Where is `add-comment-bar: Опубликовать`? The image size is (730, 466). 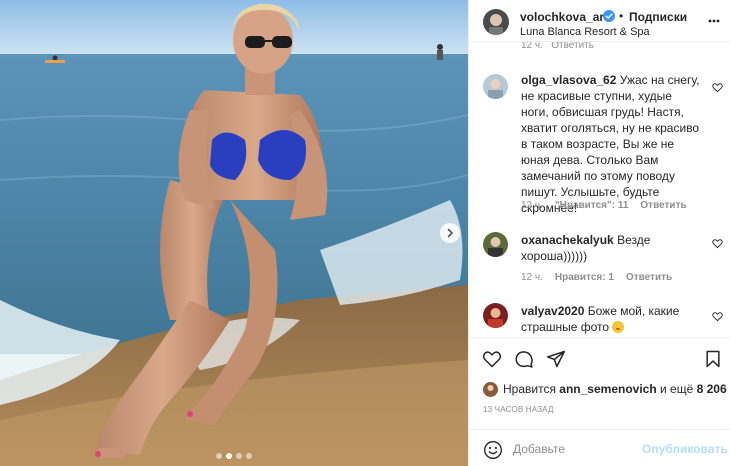 add-comment-bar: Опубликовать is located at coordinates (599, 447).